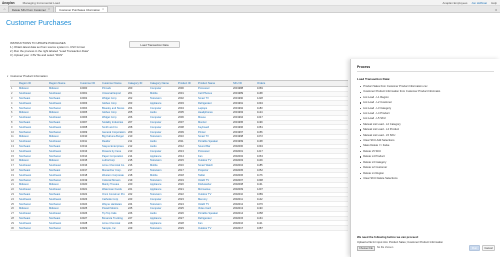 Image resolution: width=500 pixels, height=257 pixels. What do you see at coordinates (187, 223) in the screenshot?
I see `table-cell: 2028` at bounding box center [187, 223].